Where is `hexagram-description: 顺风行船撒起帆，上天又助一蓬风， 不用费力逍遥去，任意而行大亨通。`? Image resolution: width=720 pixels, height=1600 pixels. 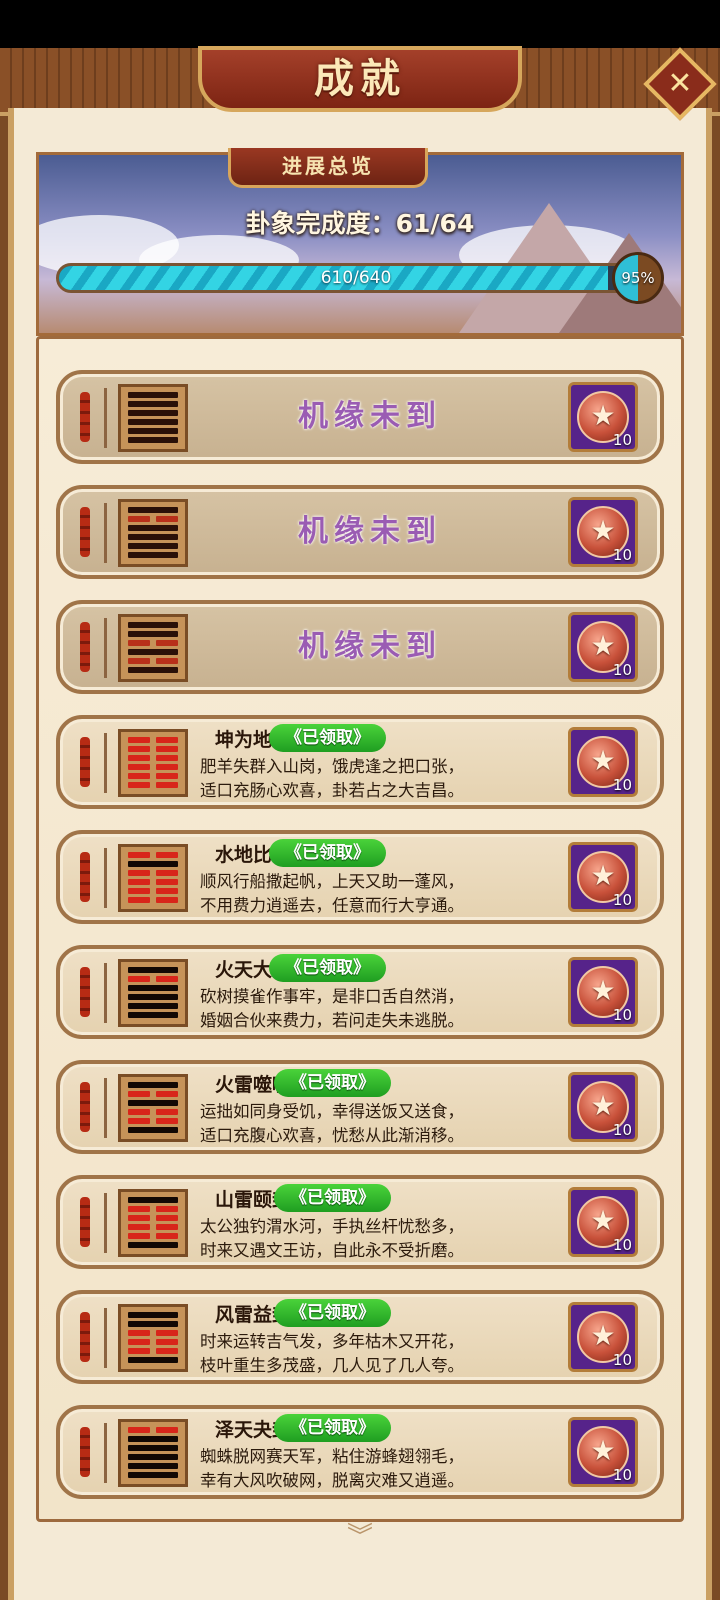 hexagram-description: 顺风行船撒起帆，上天又助一蓬风， 不用费力逍遥去，任意而行大亨通。 is located at coordinates (365, 894).